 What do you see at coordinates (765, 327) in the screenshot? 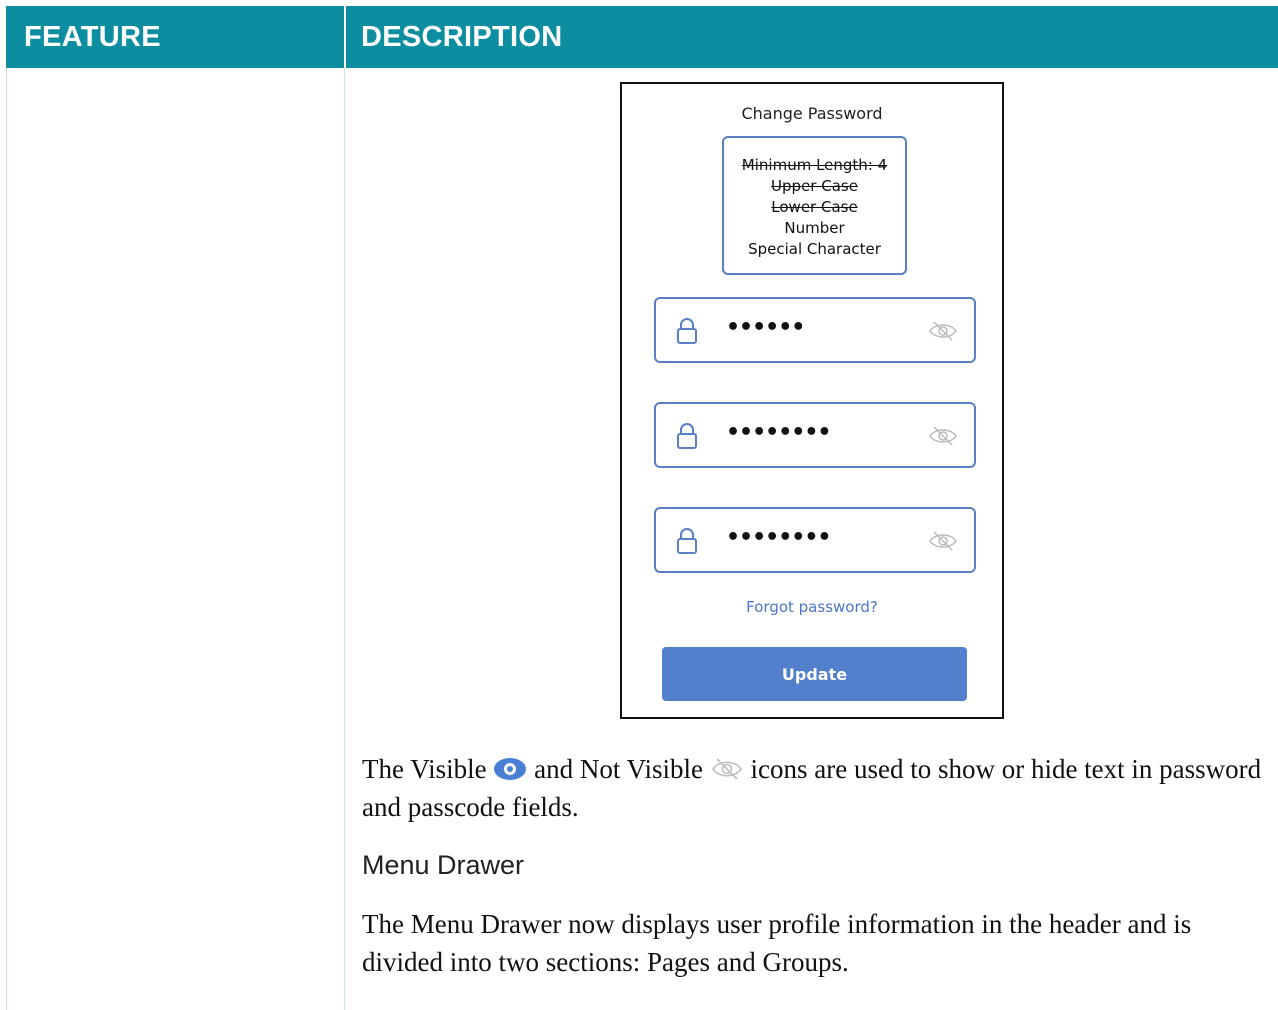
I see `password-value: ••••••` at bounding box center [765, 327].